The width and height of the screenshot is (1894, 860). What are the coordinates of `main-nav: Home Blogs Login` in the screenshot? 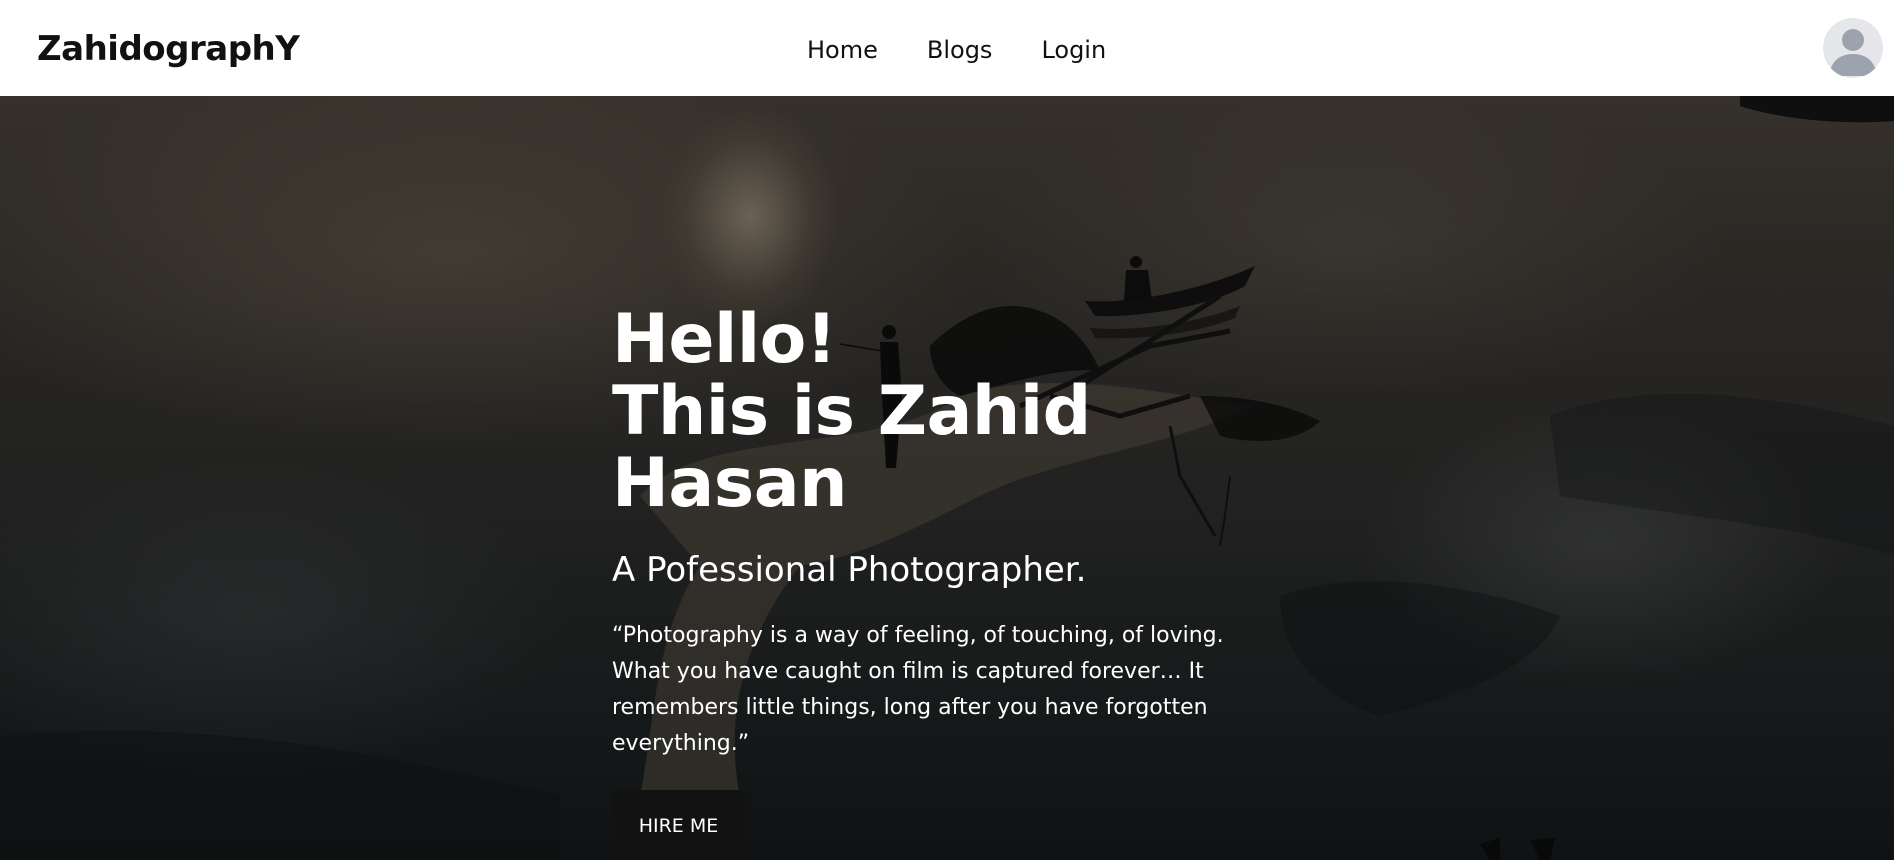 It's located at (981, 50).